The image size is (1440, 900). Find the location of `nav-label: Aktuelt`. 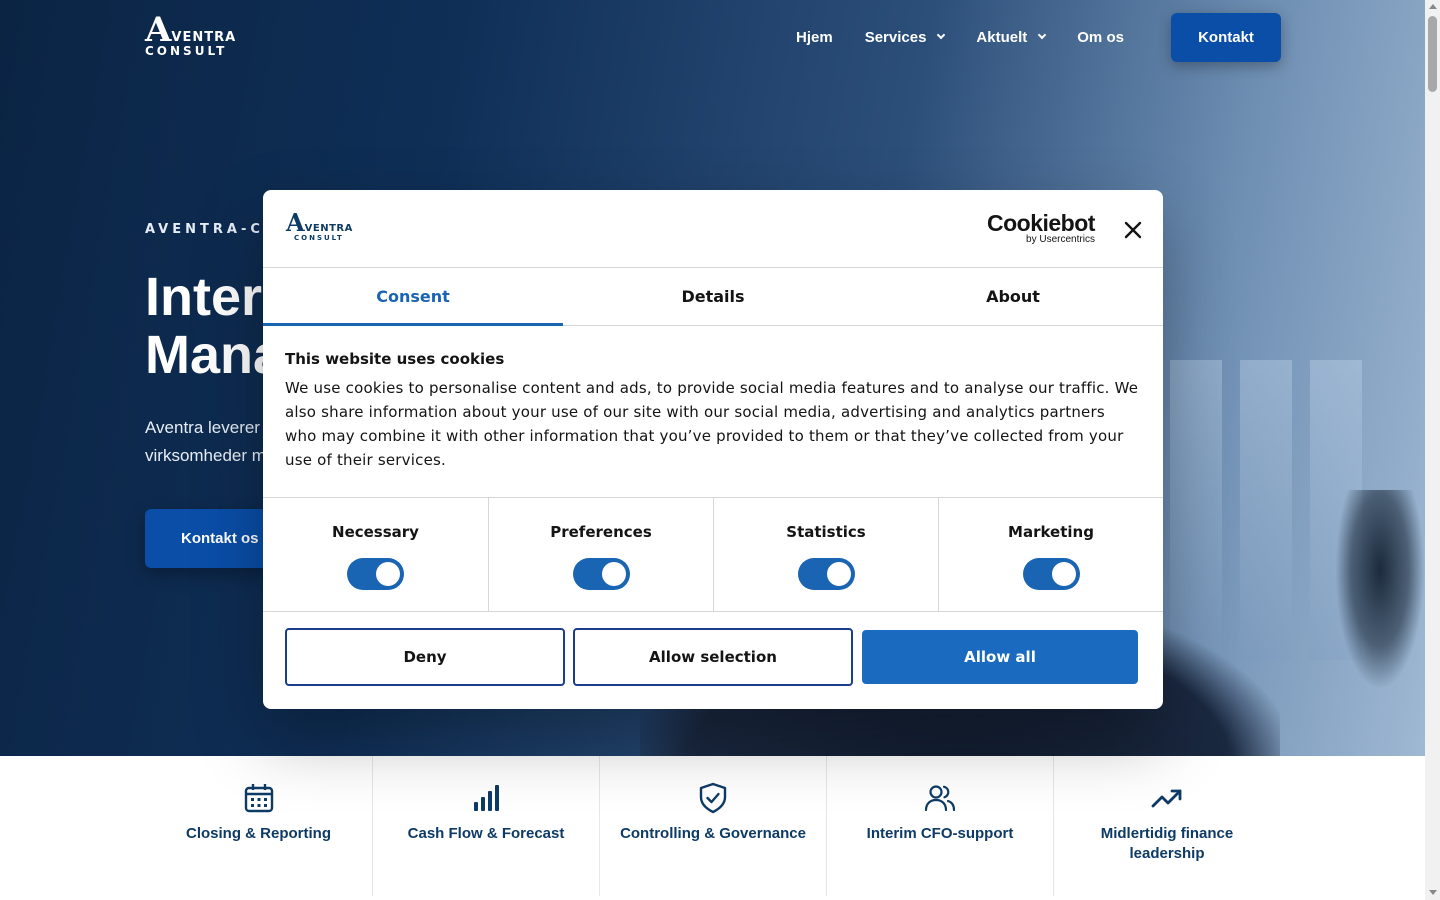

nav-label: Aktuelt is located at coordinates (1002, 37).